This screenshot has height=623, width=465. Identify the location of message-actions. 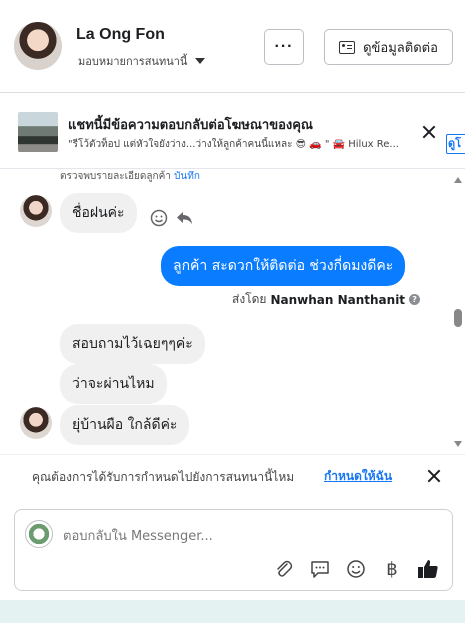
(172, 218).